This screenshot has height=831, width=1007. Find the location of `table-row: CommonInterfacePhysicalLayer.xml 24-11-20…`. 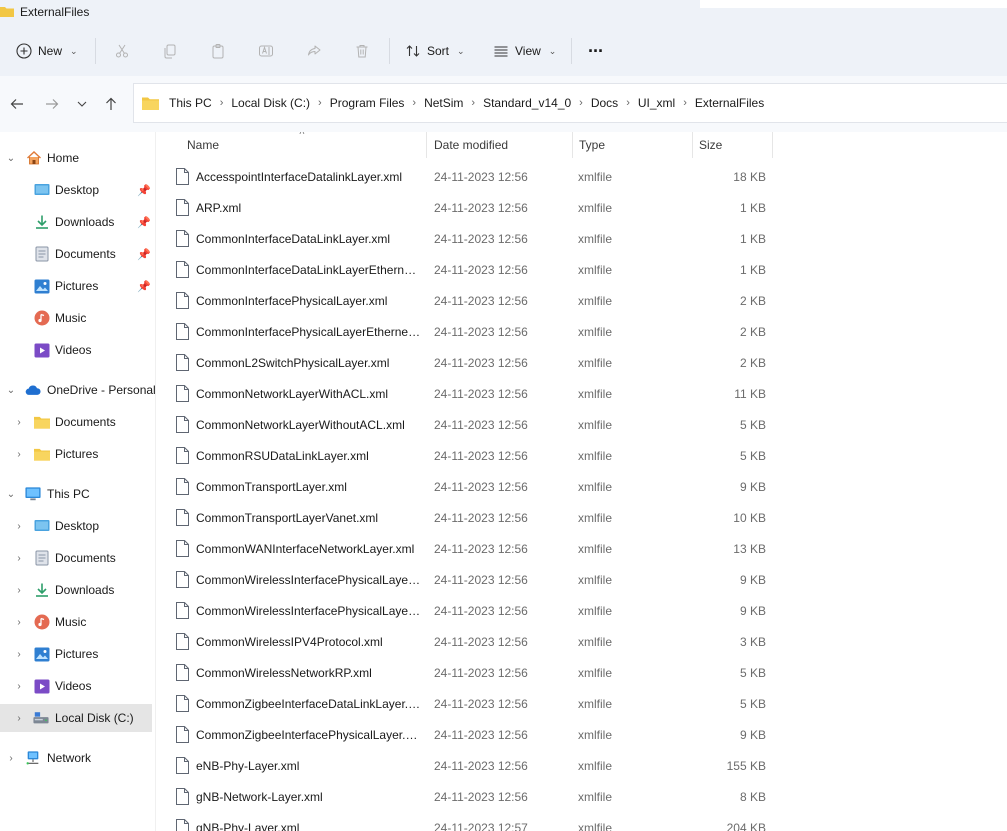

table-row: CommonInterfacePhysicalLayer.xml 24-11-20… is located at coordinates (581, 300).